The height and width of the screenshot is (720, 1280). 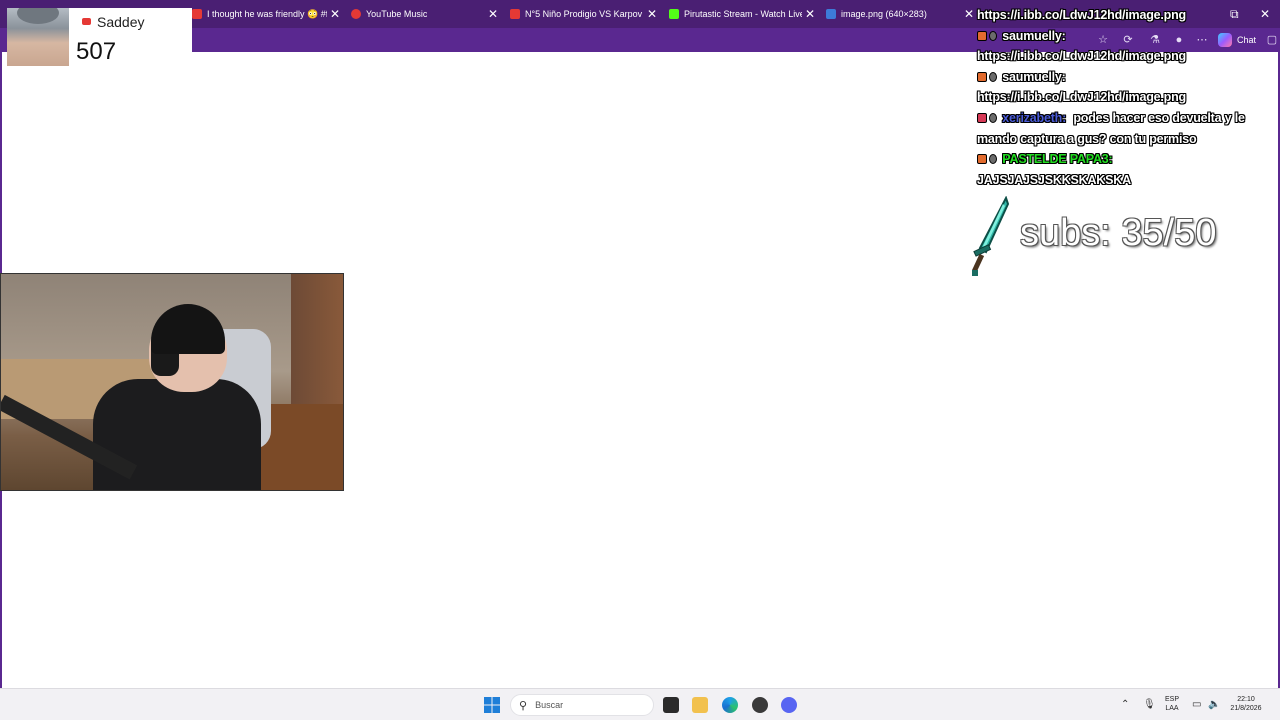 What do you see at coordinates (982, 117) in the screenshot?
I see `heart-badge-icon` at bounding box center [982, 117].